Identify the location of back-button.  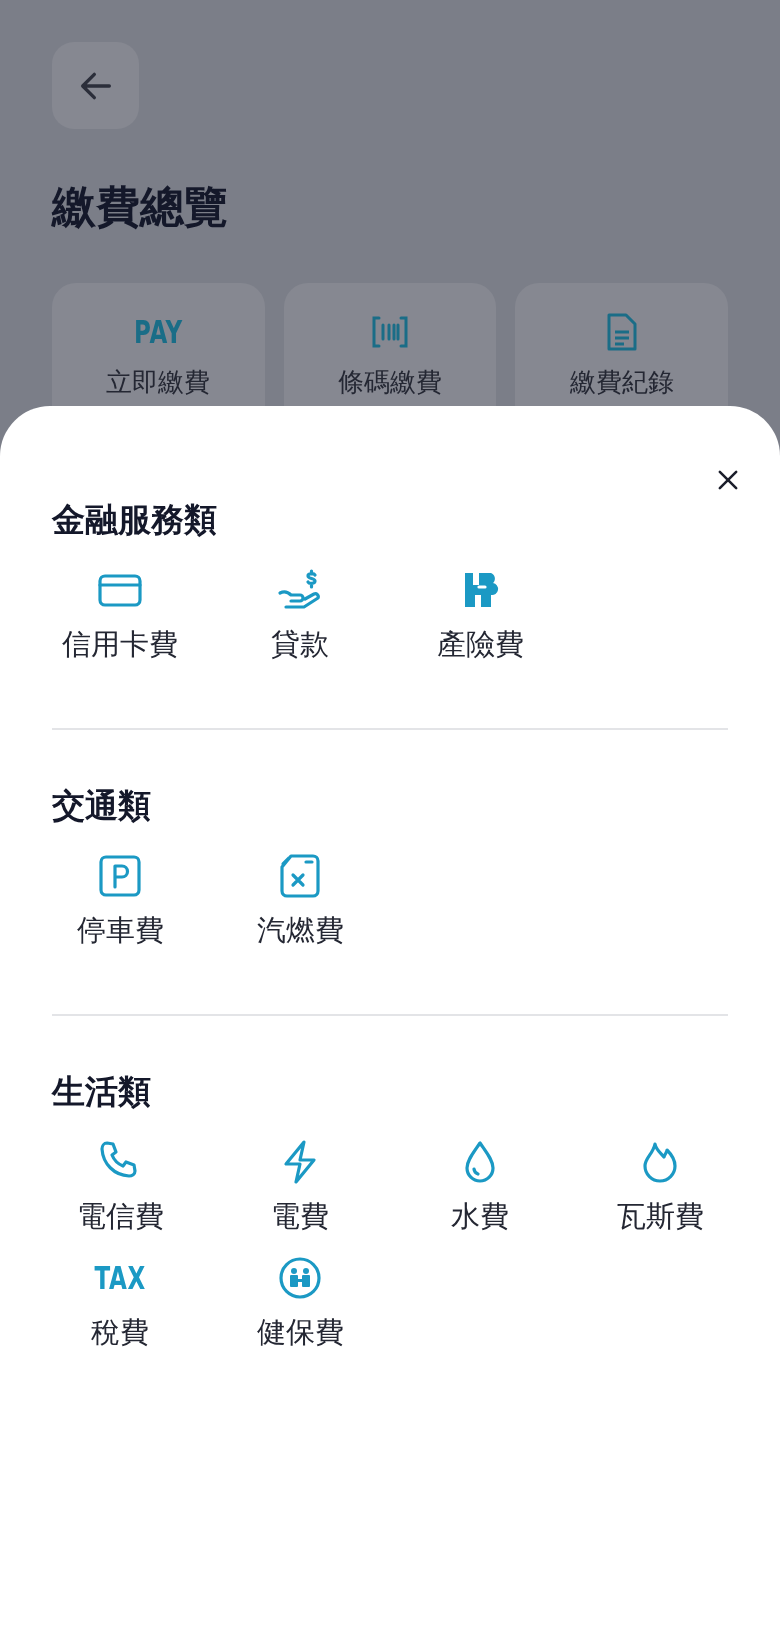
(95, 85).